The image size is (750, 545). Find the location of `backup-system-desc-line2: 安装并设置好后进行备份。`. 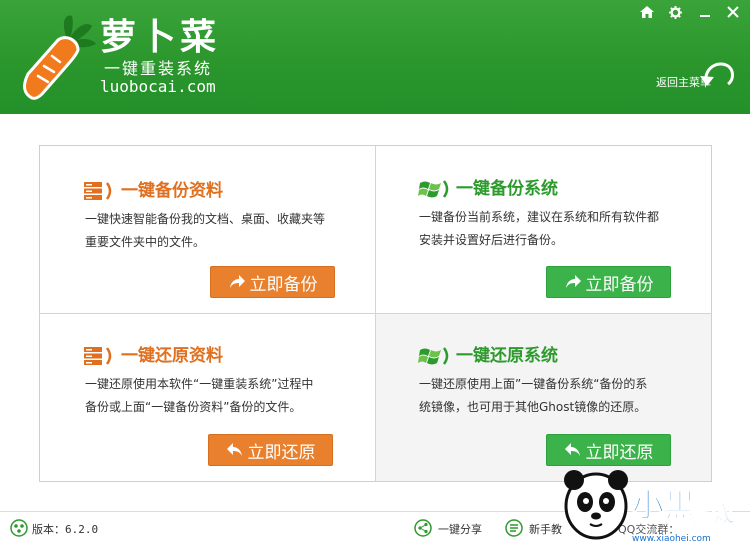

backup-system-desc-line2: 安装并设置好后进行备份。 is located at coordinates (491, 240).